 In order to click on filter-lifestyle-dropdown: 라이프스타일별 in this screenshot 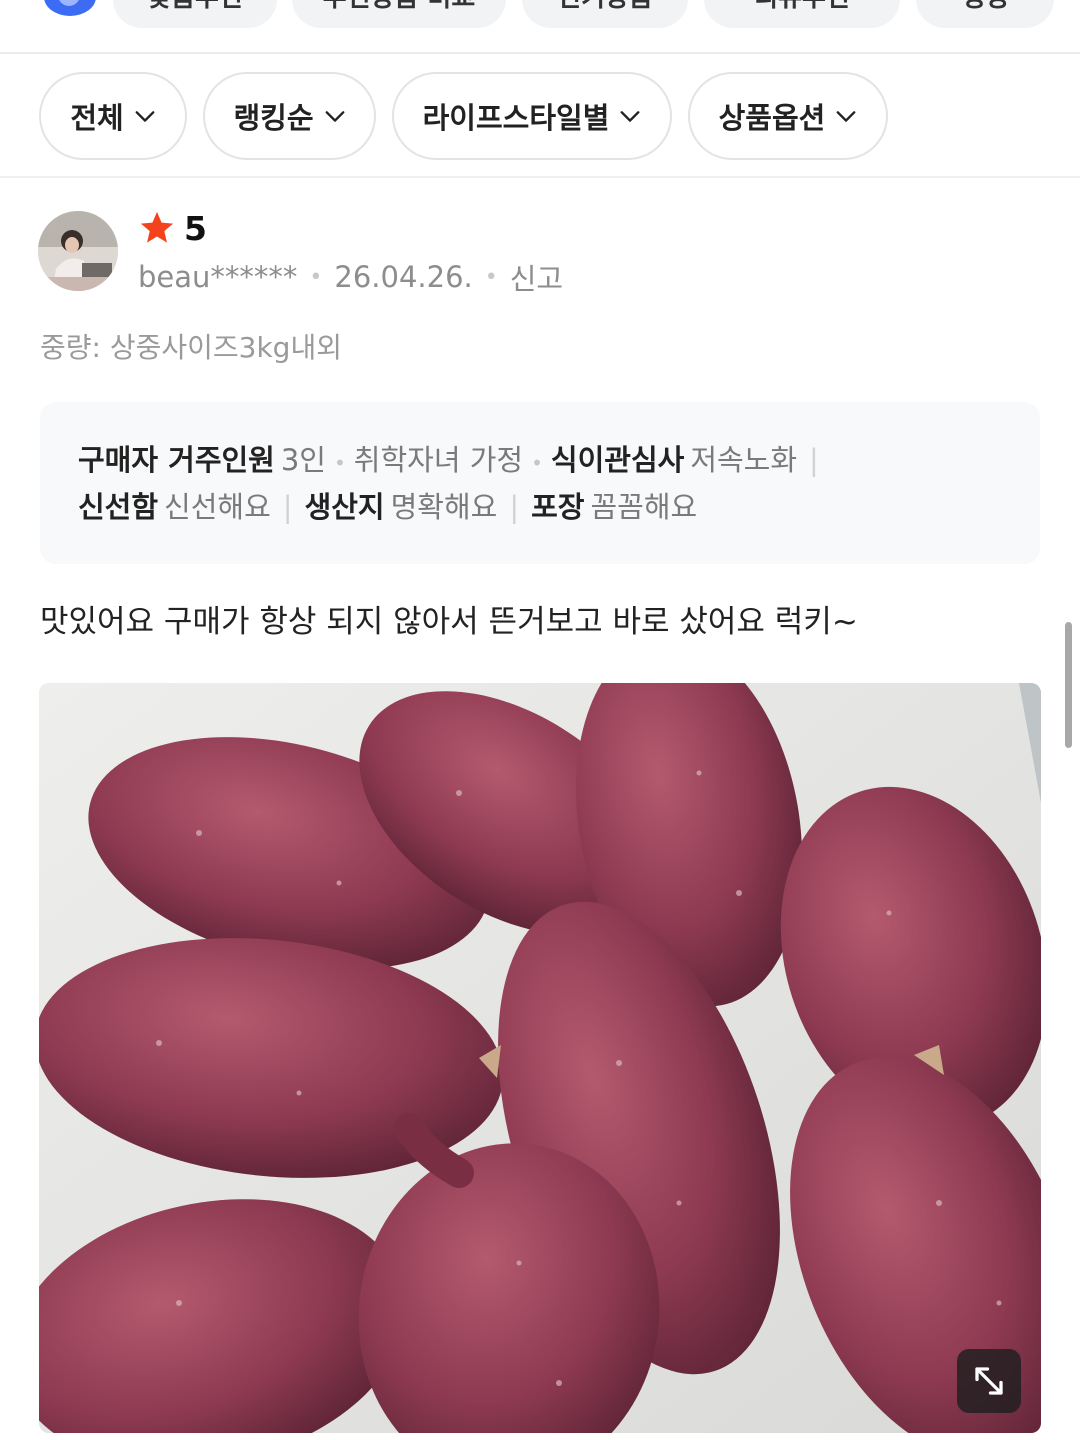, I will do `click(532, 116)`.